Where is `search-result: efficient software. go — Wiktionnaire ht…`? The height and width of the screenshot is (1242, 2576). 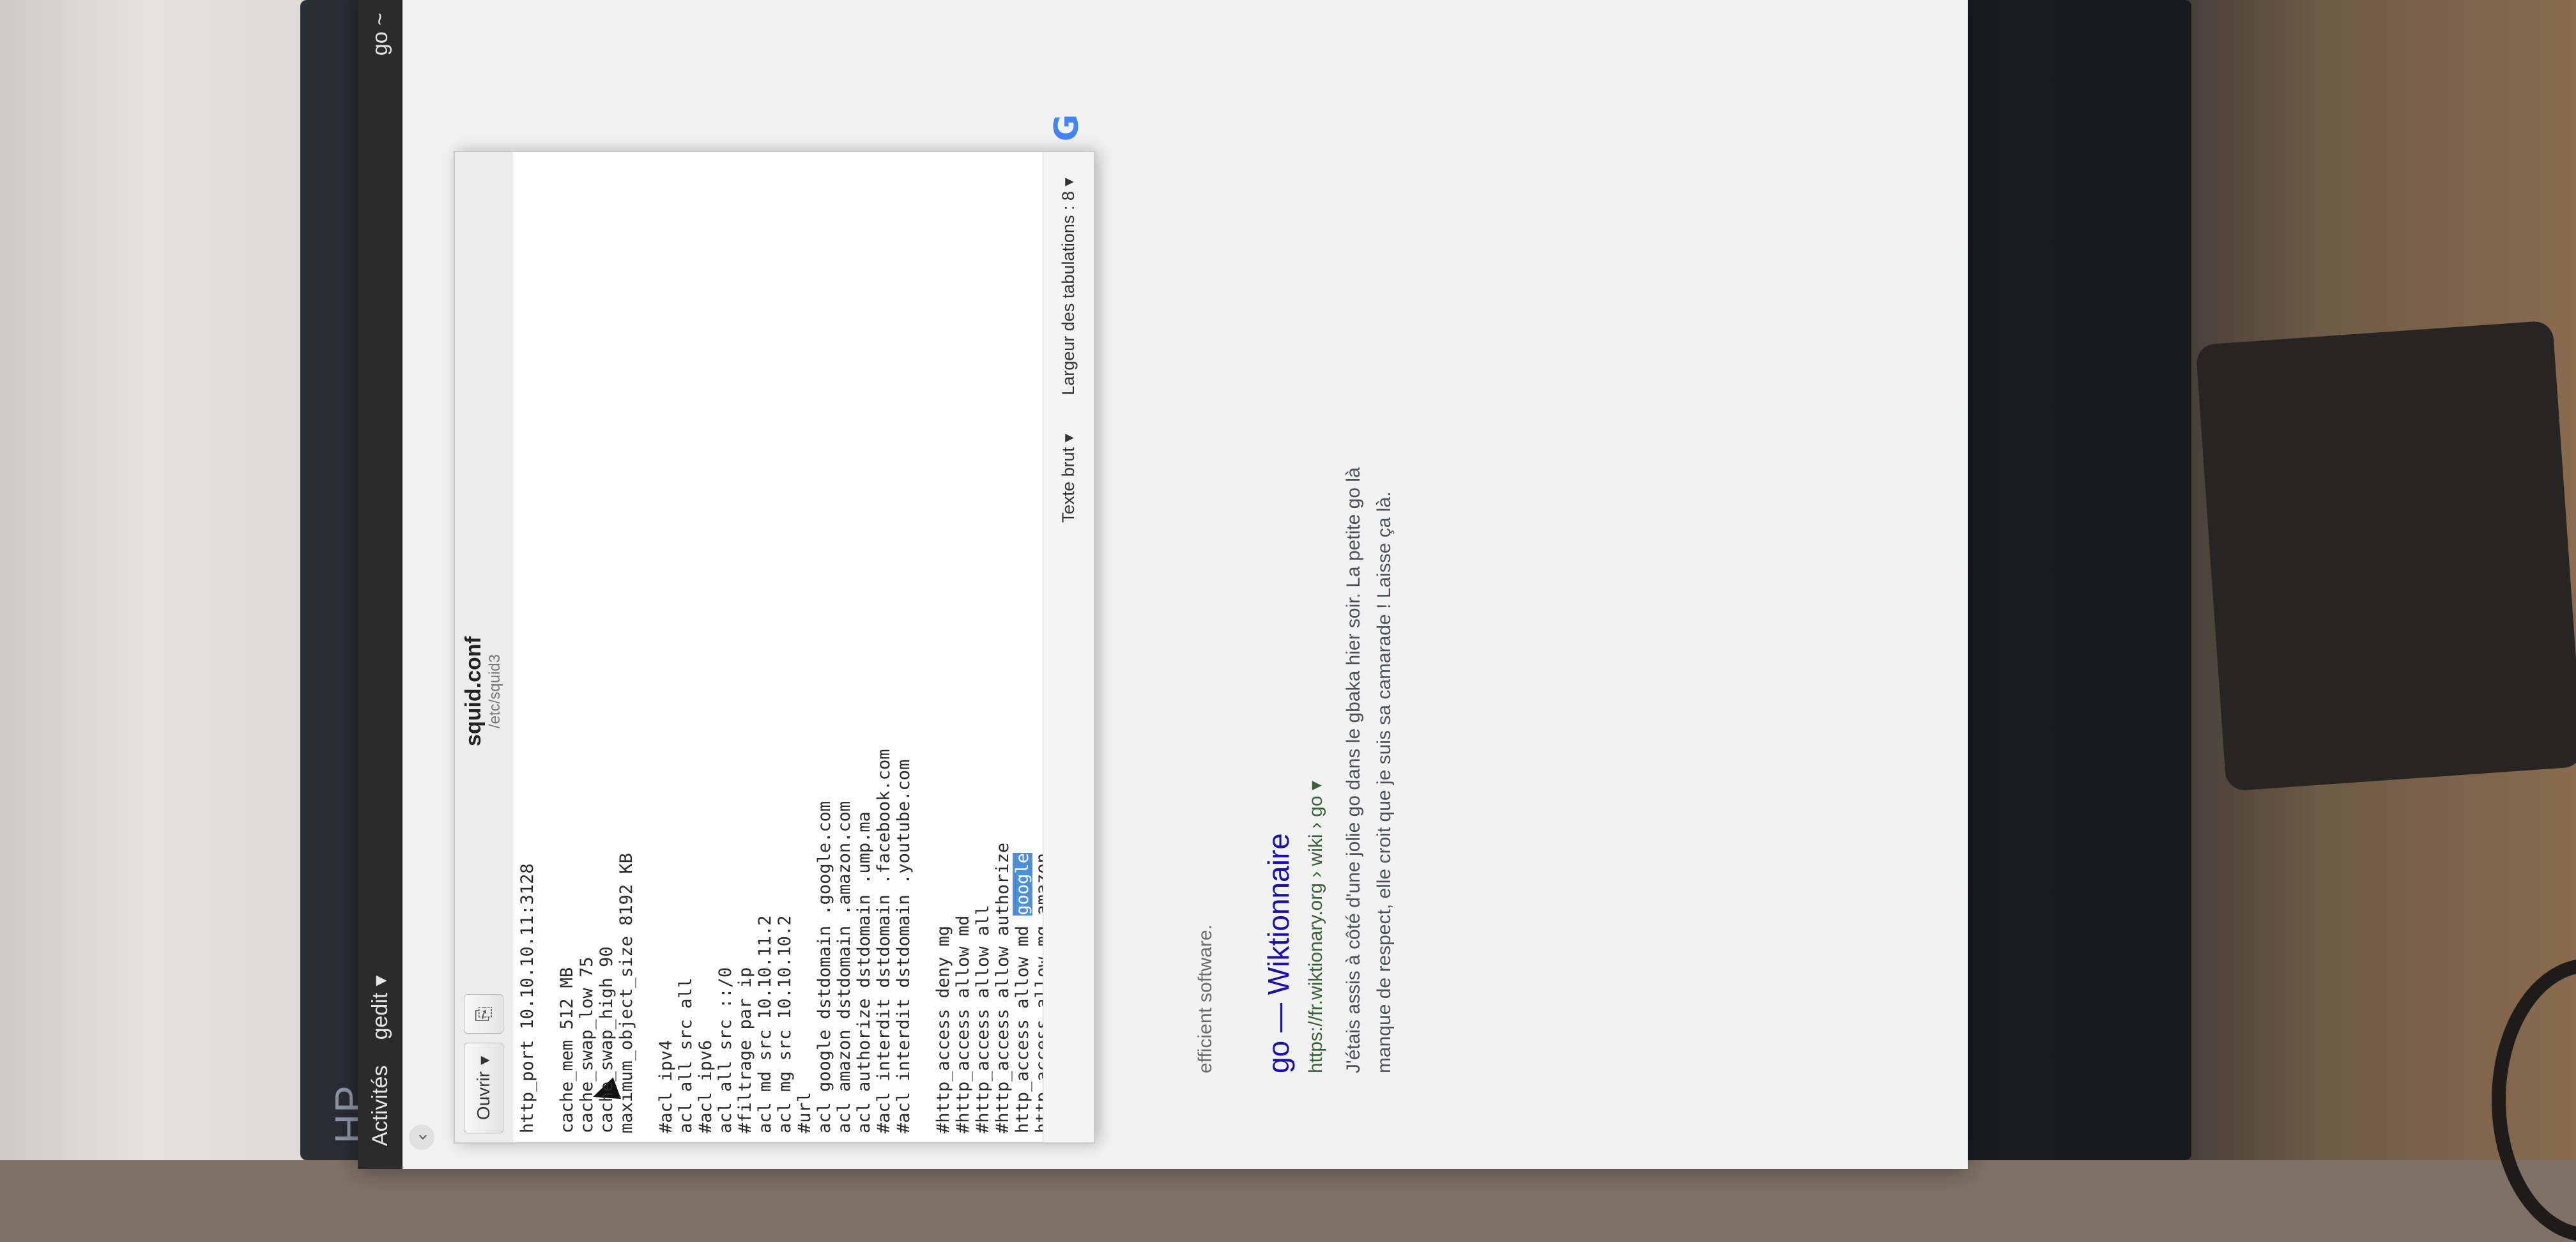
search-result: efficient software. go — Wiktionnaire ht… is located at coordinates (1297, 546).